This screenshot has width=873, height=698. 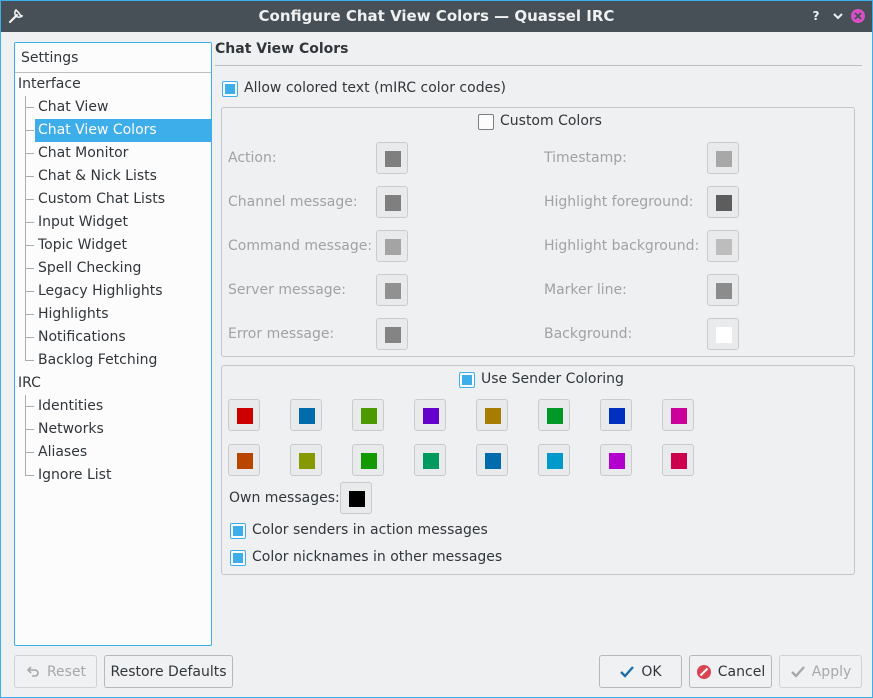 What do you see at coordinates (588, 334) in the screenshot?
I see `background-color-label: Background:` at bounding box center [588, 334].